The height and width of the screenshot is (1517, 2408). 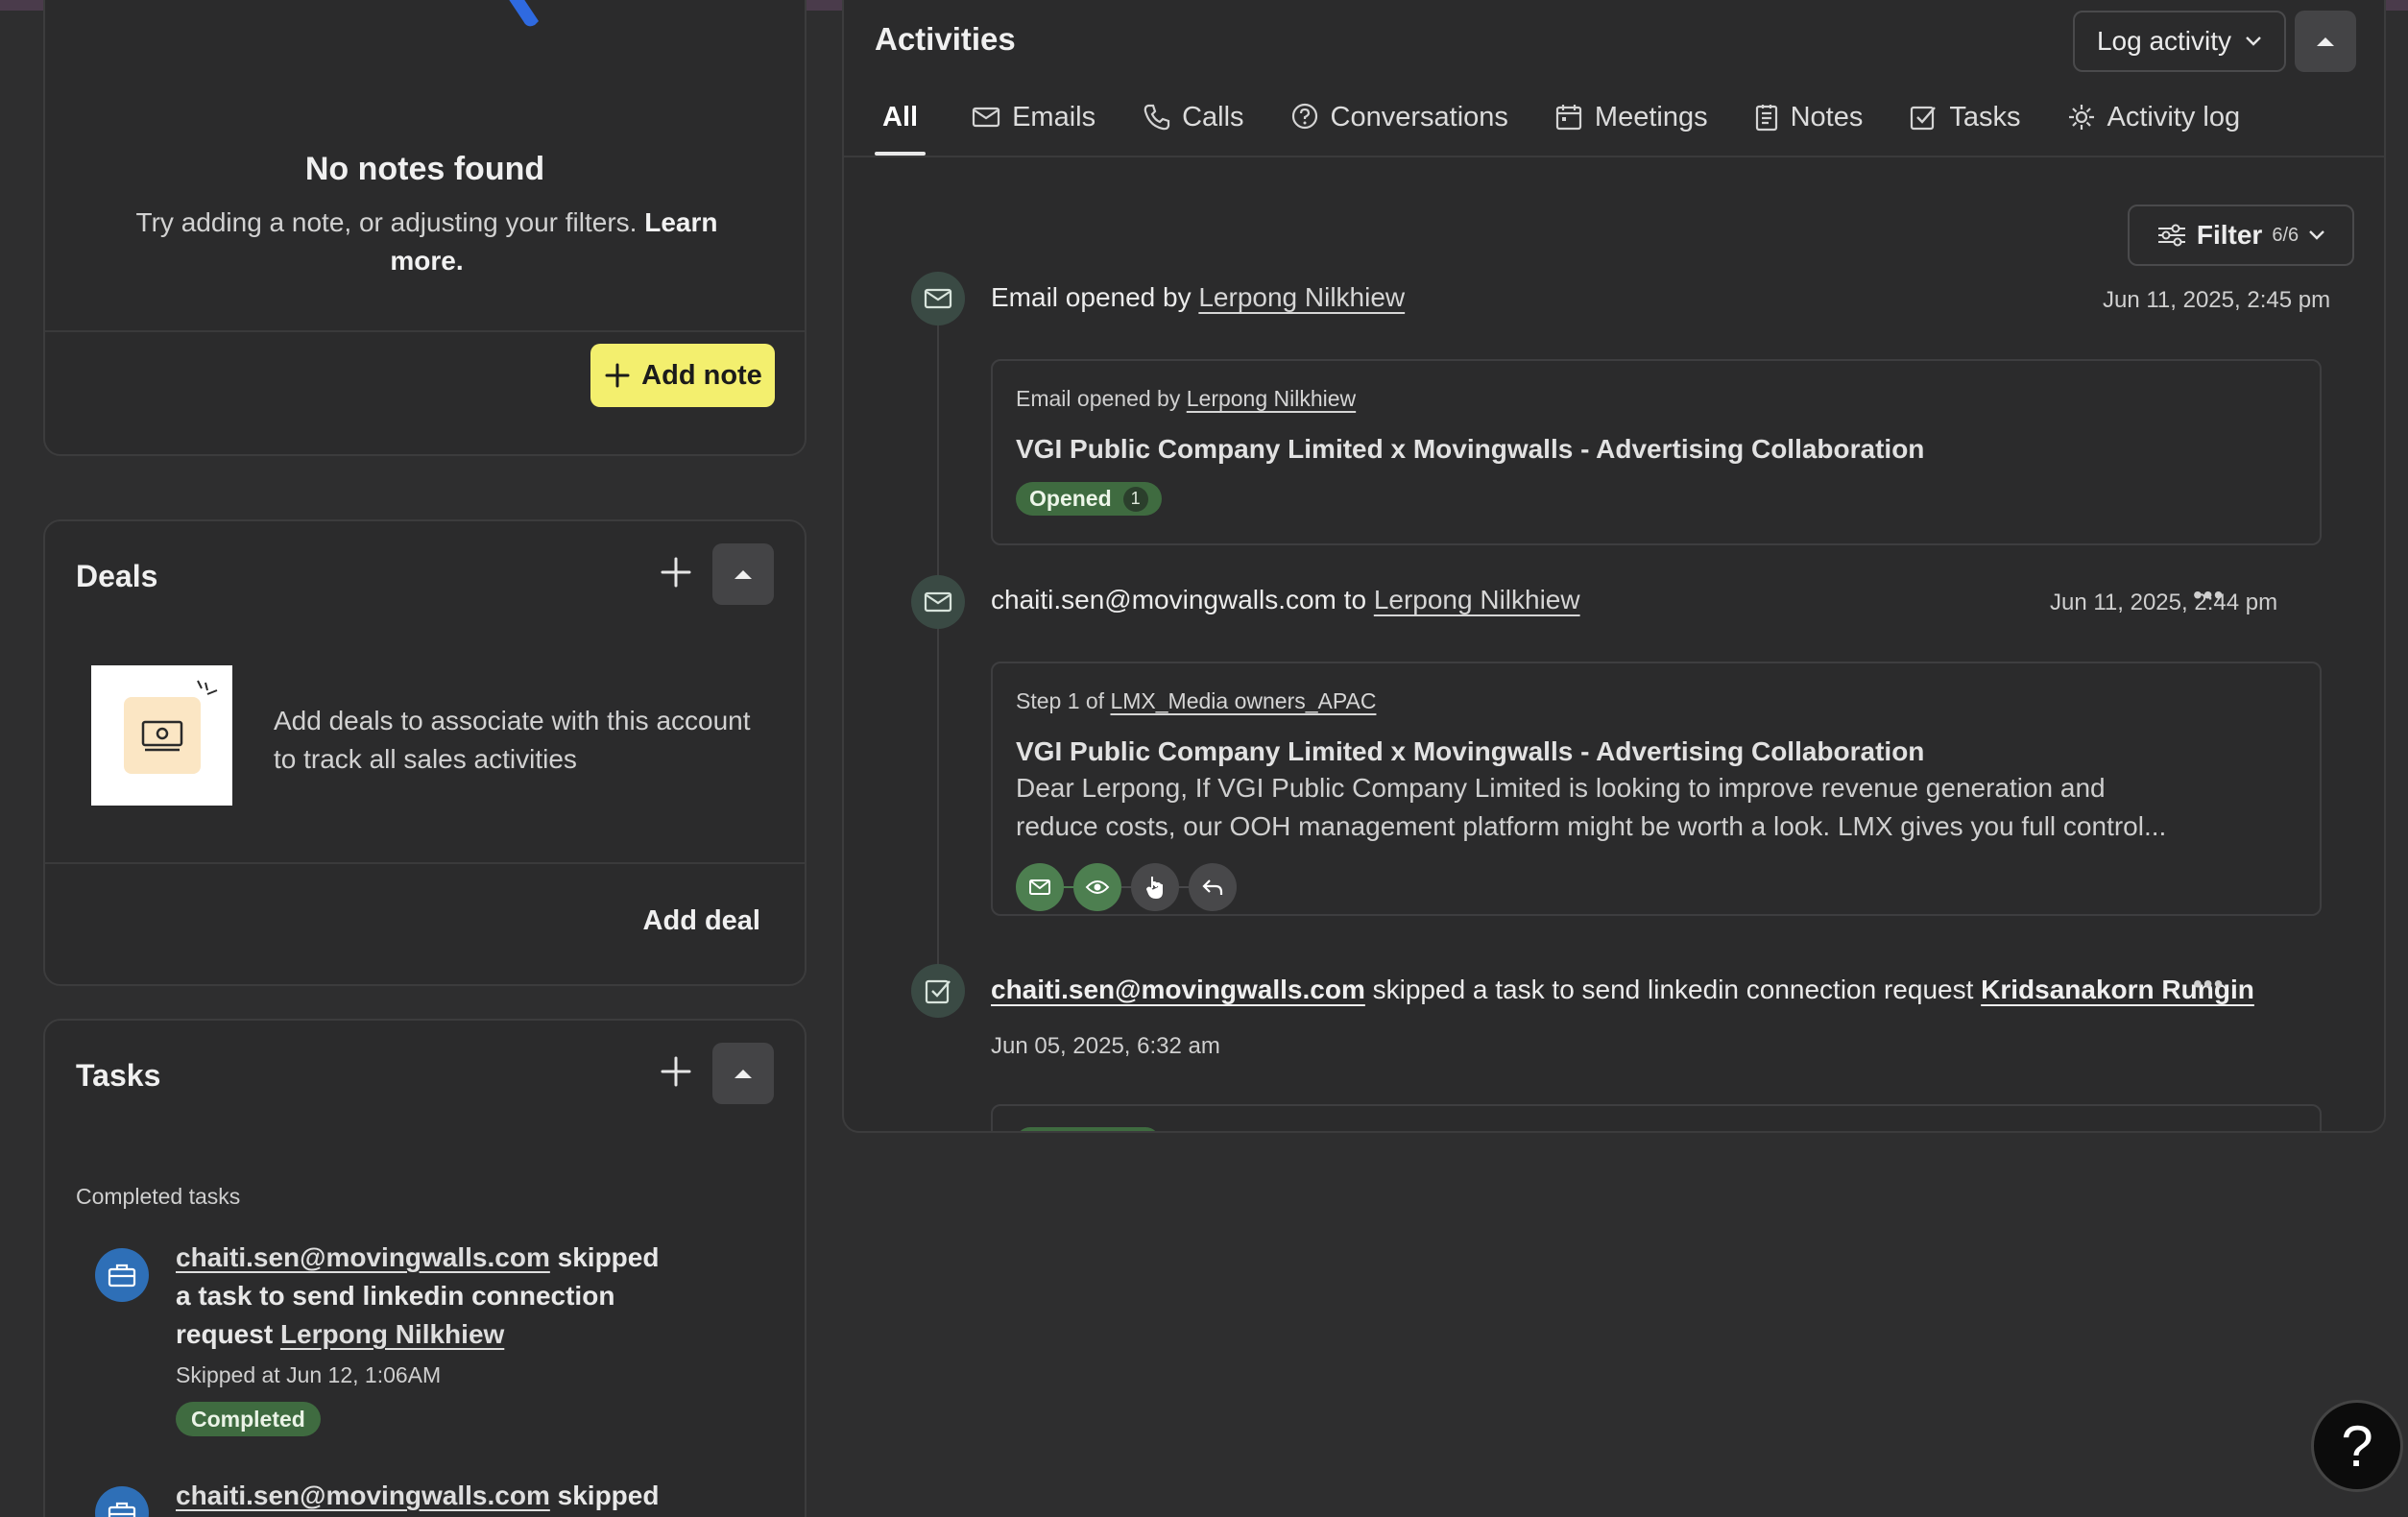 What do you see at coordinates (1766, 119) in the screenshot?
I see `note-icon` at bounding box center [1766, 119].